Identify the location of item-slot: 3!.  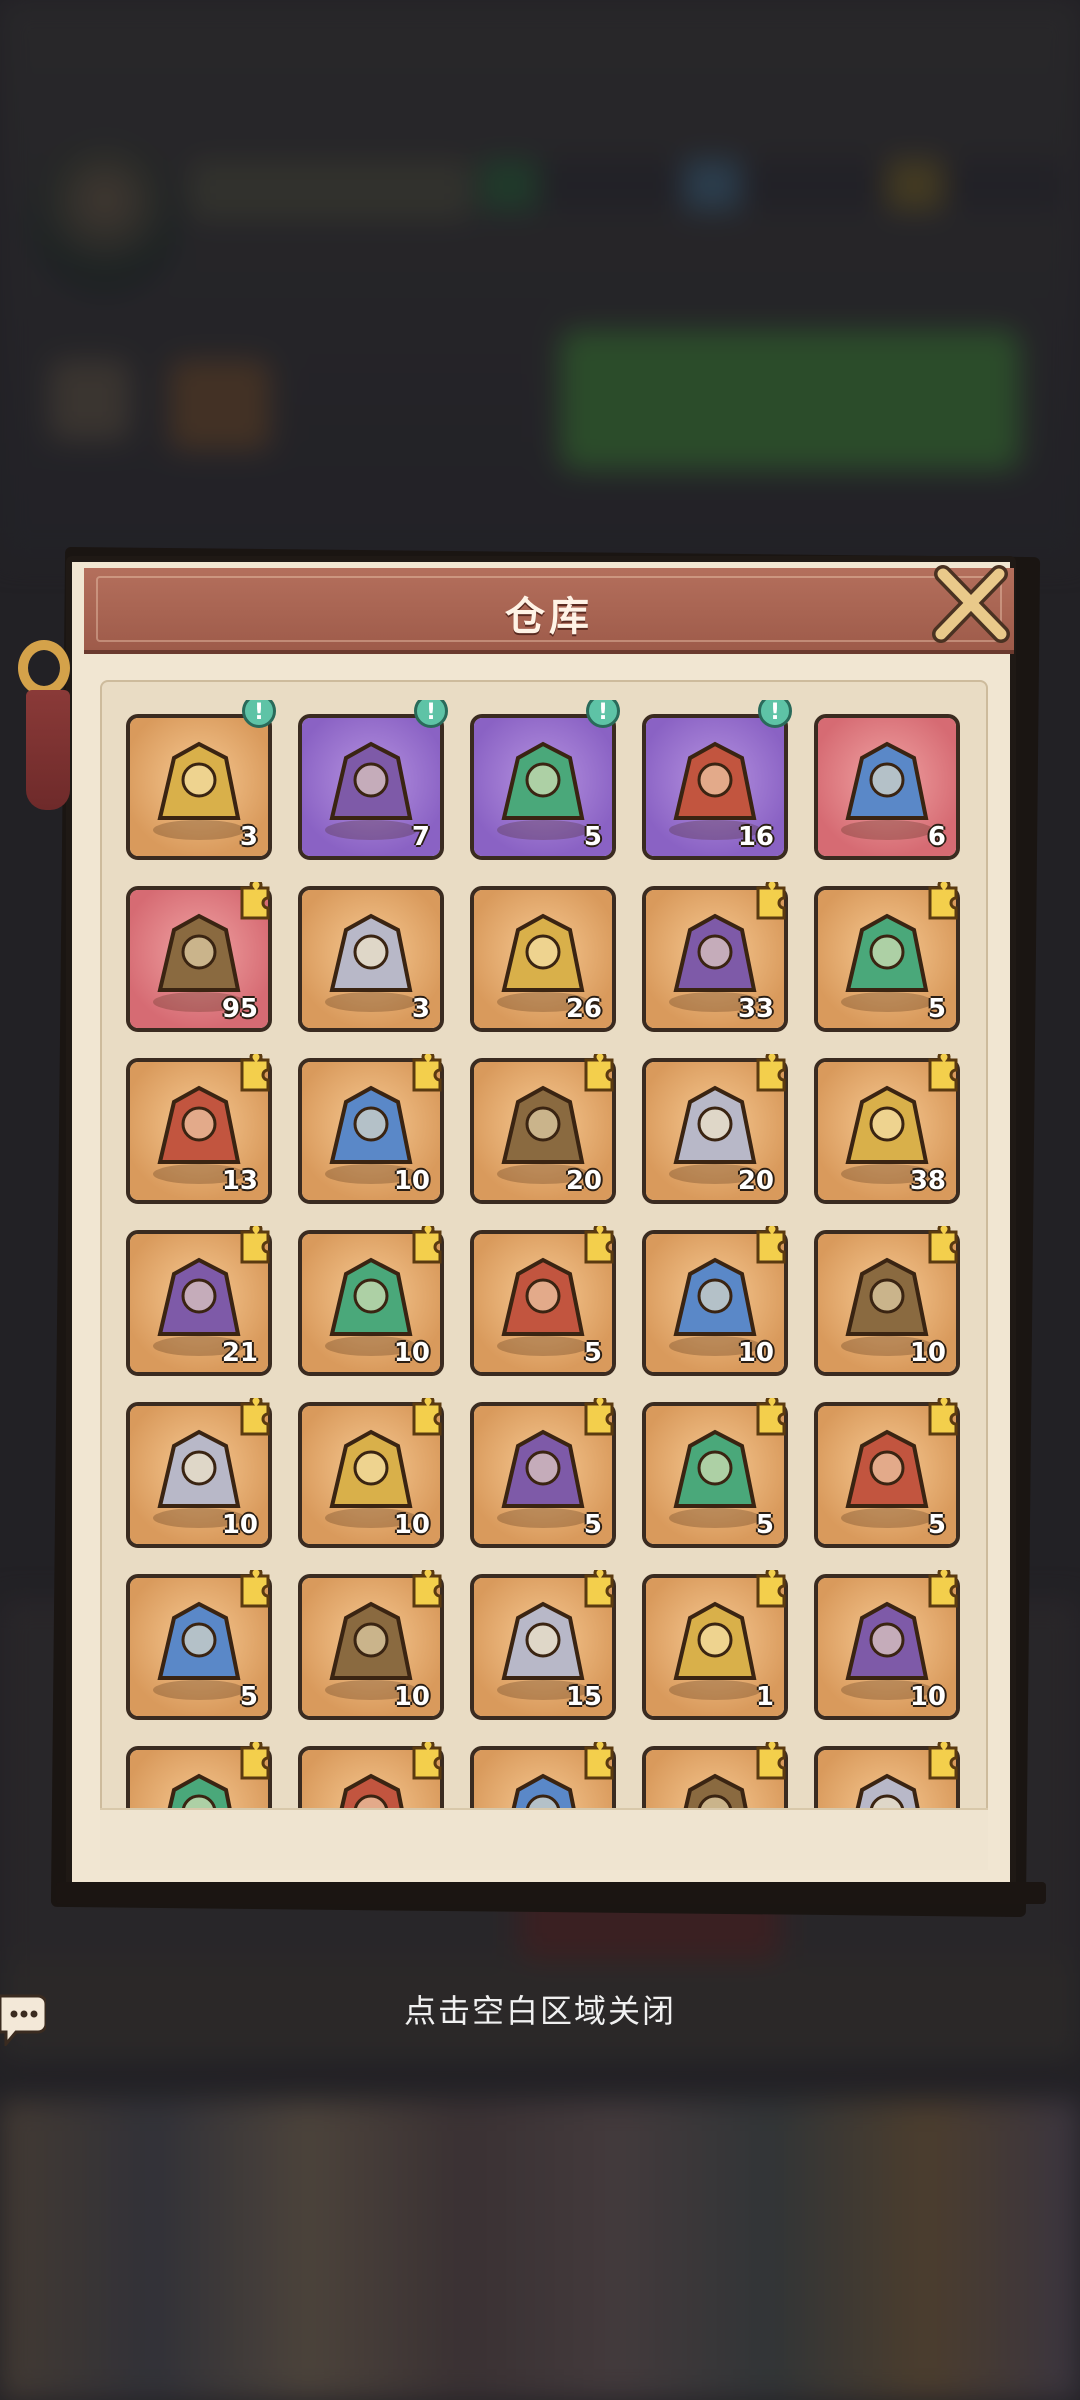
(201, 780).